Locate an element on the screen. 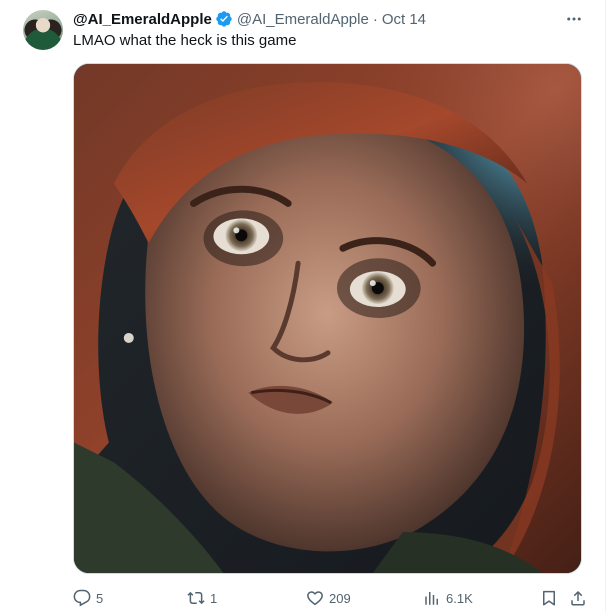 The image size is (606, 613). reply-button: 5 is located at coordinates (88, 598).